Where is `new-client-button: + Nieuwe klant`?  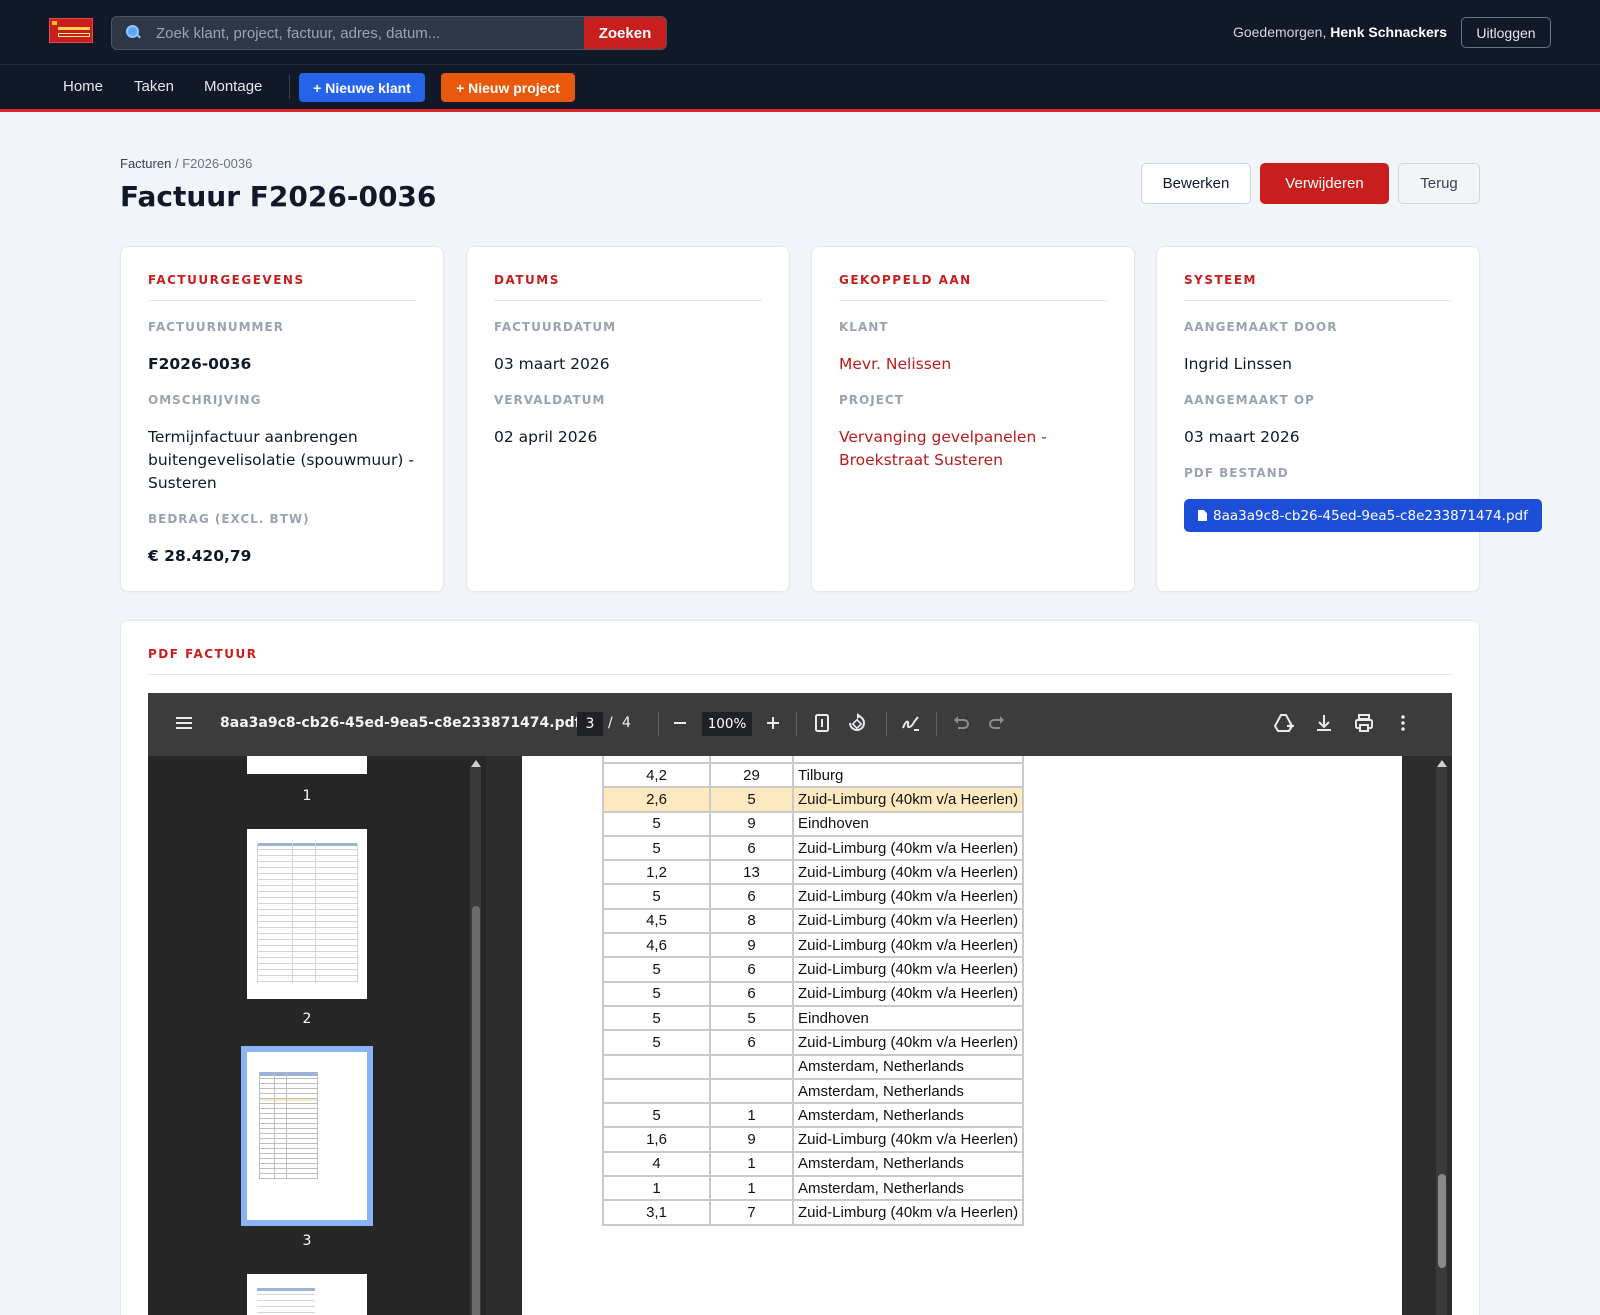 new-client-button: + Nieuwe klant is located at coordinates (362, 87).